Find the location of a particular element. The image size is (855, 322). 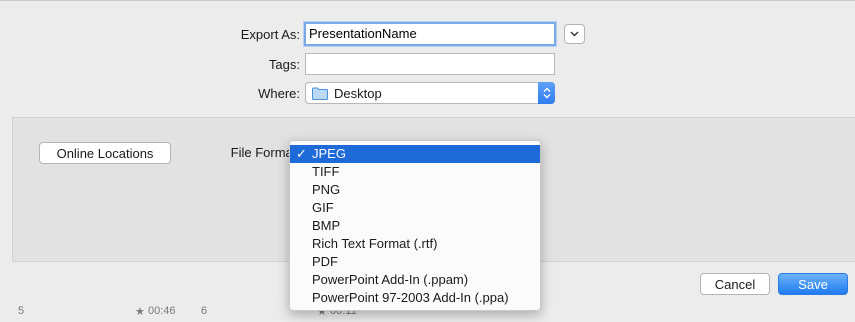

up-down-chevron-icon is located at coordinates (546, 93).